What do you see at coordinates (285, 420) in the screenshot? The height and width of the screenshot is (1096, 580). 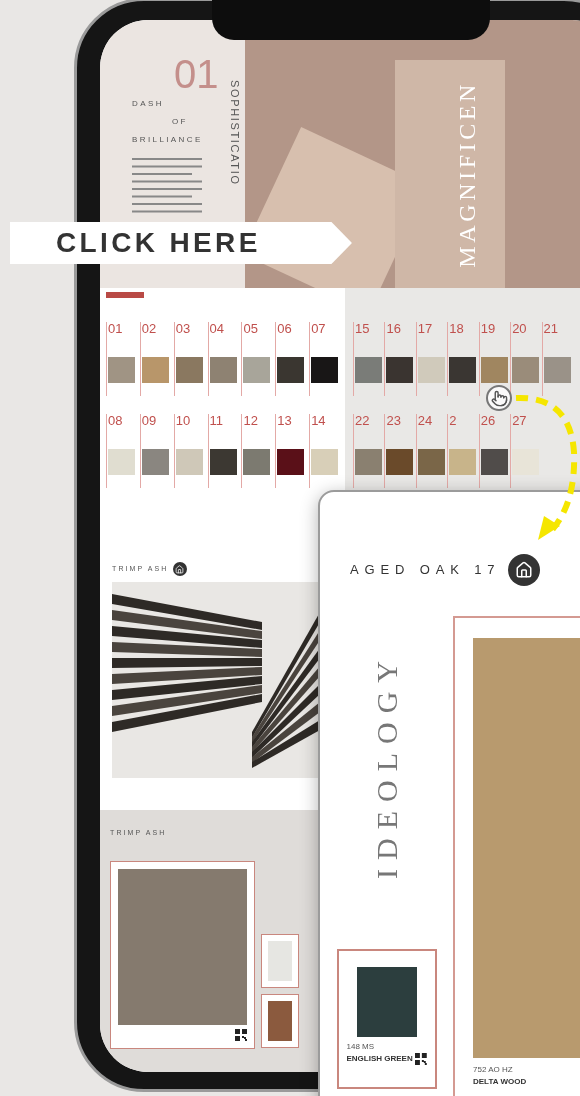 I see `swatch-number: 13` at bounding box center [285, 420].